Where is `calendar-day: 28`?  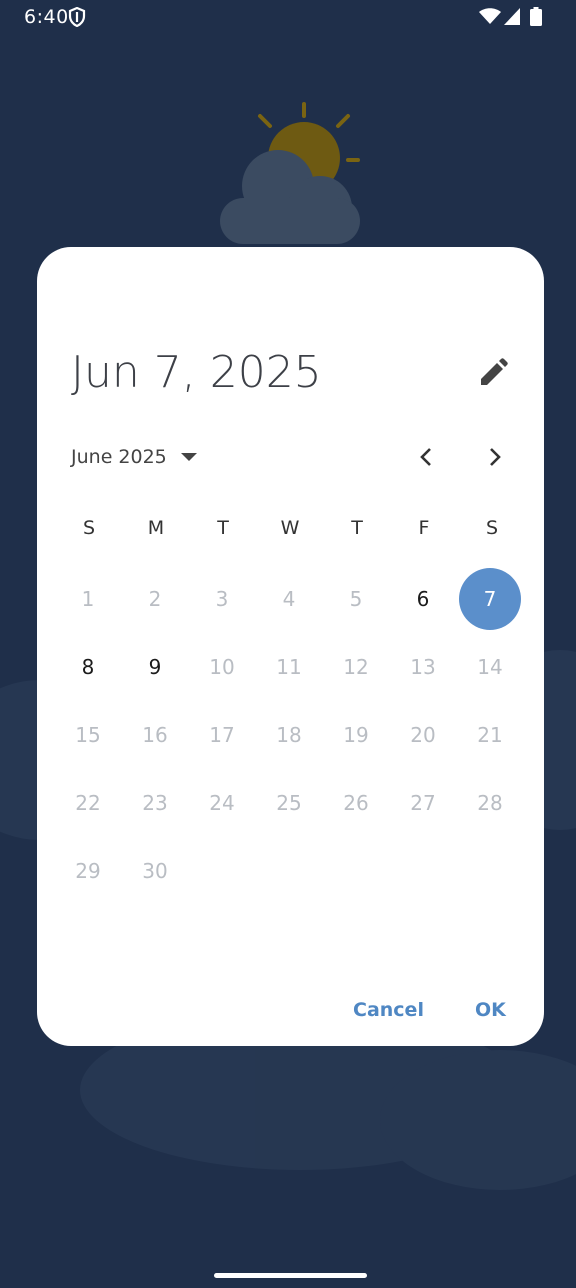 calendar-day: 28 is located at coordinates (490, 803).